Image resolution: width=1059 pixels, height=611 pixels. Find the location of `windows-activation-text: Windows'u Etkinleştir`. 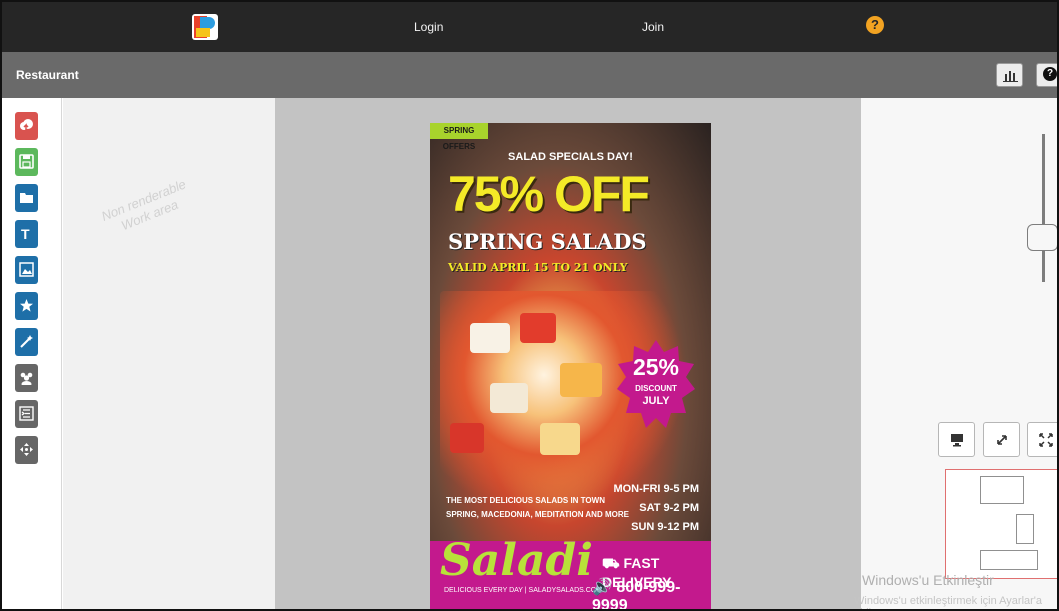

windows-activation-text: Windows'u Etkinleştir is located at coordinates (928, 580).